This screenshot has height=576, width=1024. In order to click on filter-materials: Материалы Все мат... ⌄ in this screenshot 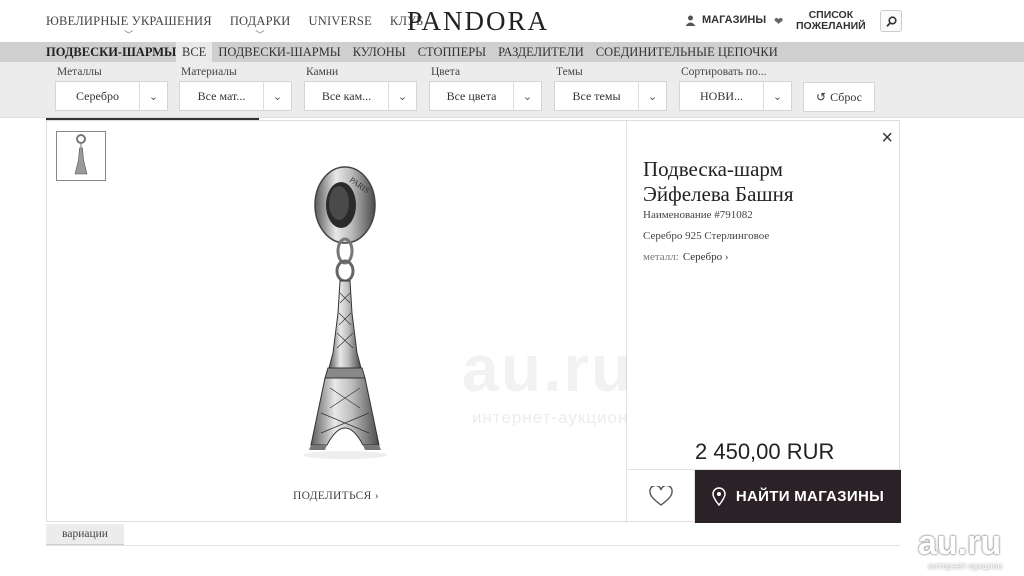, I will do `click(235, 88)`.